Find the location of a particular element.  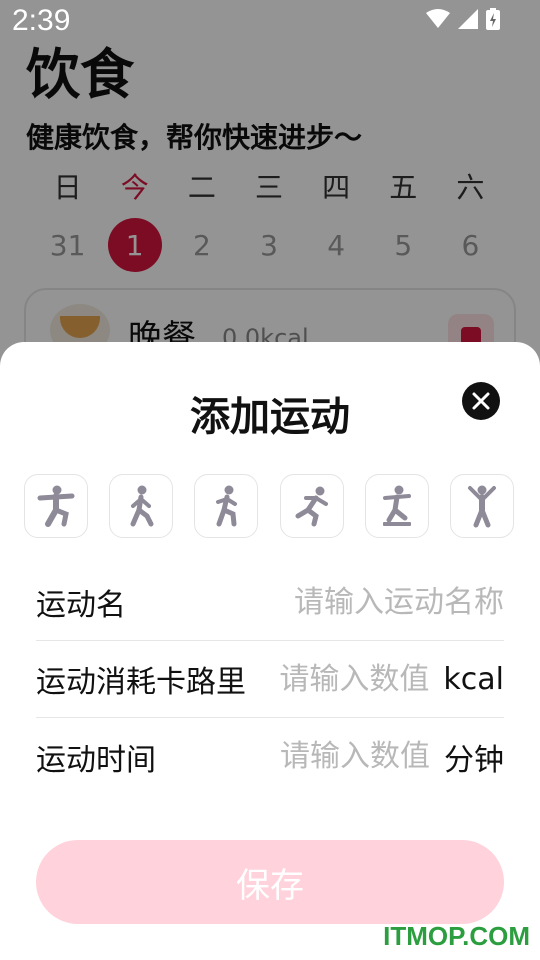

form-row-duration: 运动时间 分钟 is located at coordinates (270, 756).